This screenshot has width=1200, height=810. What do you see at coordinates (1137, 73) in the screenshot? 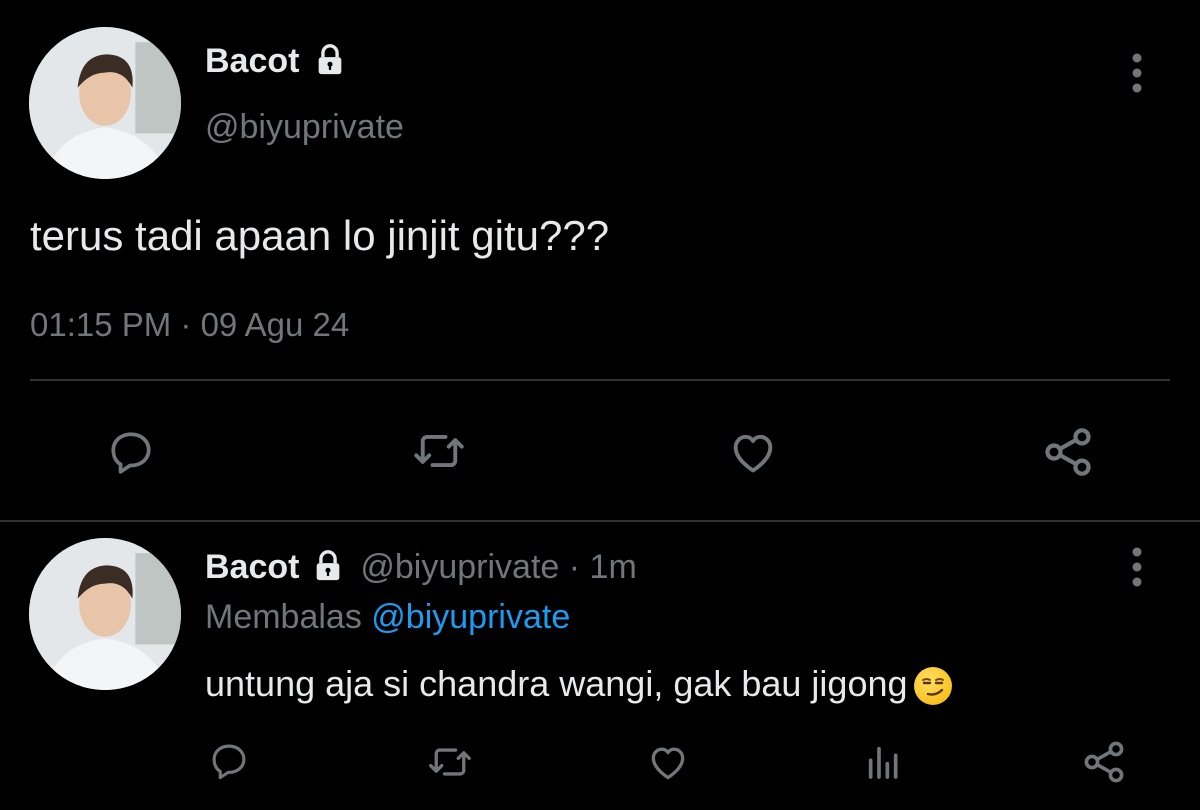
I see `more-options-icon` at bounding box center [1137, 73].